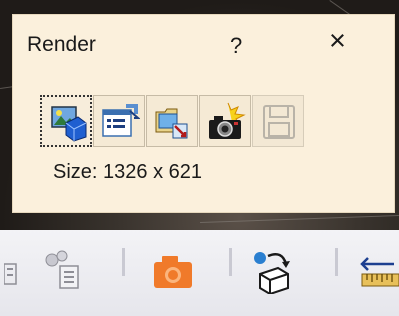 The image size is (399, 316). I want to click on render-settings-icon, so click(121, 120).